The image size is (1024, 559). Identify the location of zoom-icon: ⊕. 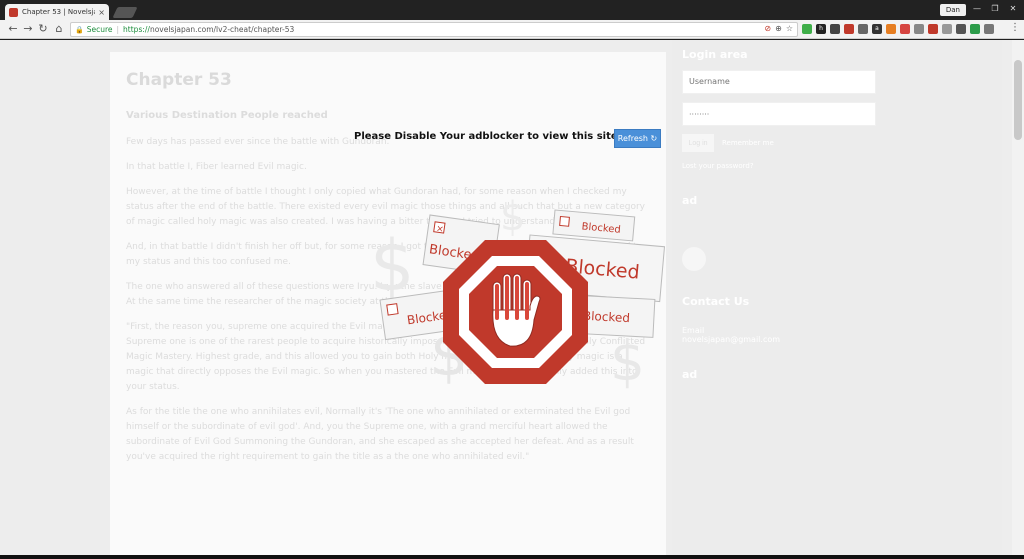
(778, 28).